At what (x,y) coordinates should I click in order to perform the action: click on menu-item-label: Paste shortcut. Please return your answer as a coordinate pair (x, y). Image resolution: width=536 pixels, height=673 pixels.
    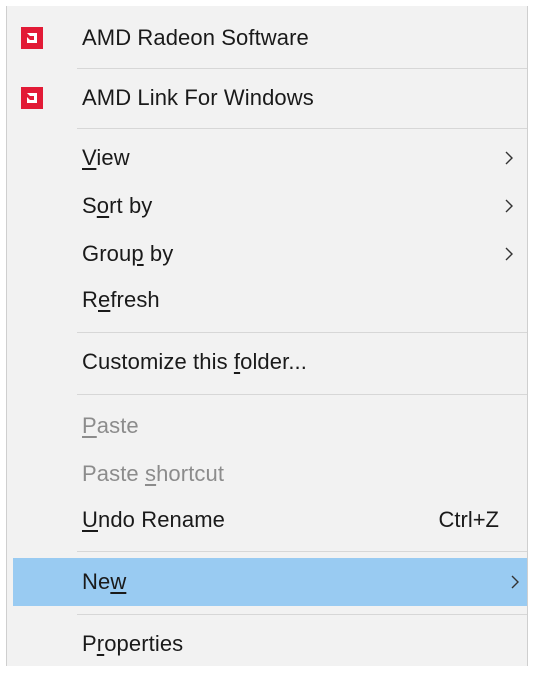
    Looking at the image, I should click on (153, 473).